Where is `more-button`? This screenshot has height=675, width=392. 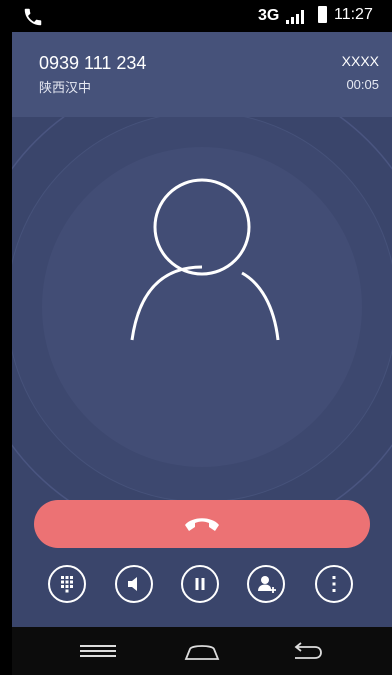
more-button is located at coordinates (334, 584).